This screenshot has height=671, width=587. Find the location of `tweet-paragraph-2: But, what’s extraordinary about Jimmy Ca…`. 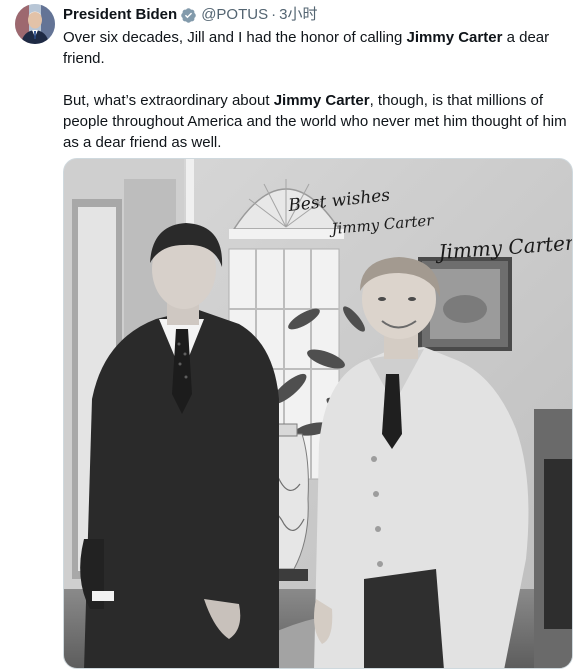

tweet-paragraph-2: But, what’s extraordinary about Jimmy Ca… is located at coordinates (315, 121).